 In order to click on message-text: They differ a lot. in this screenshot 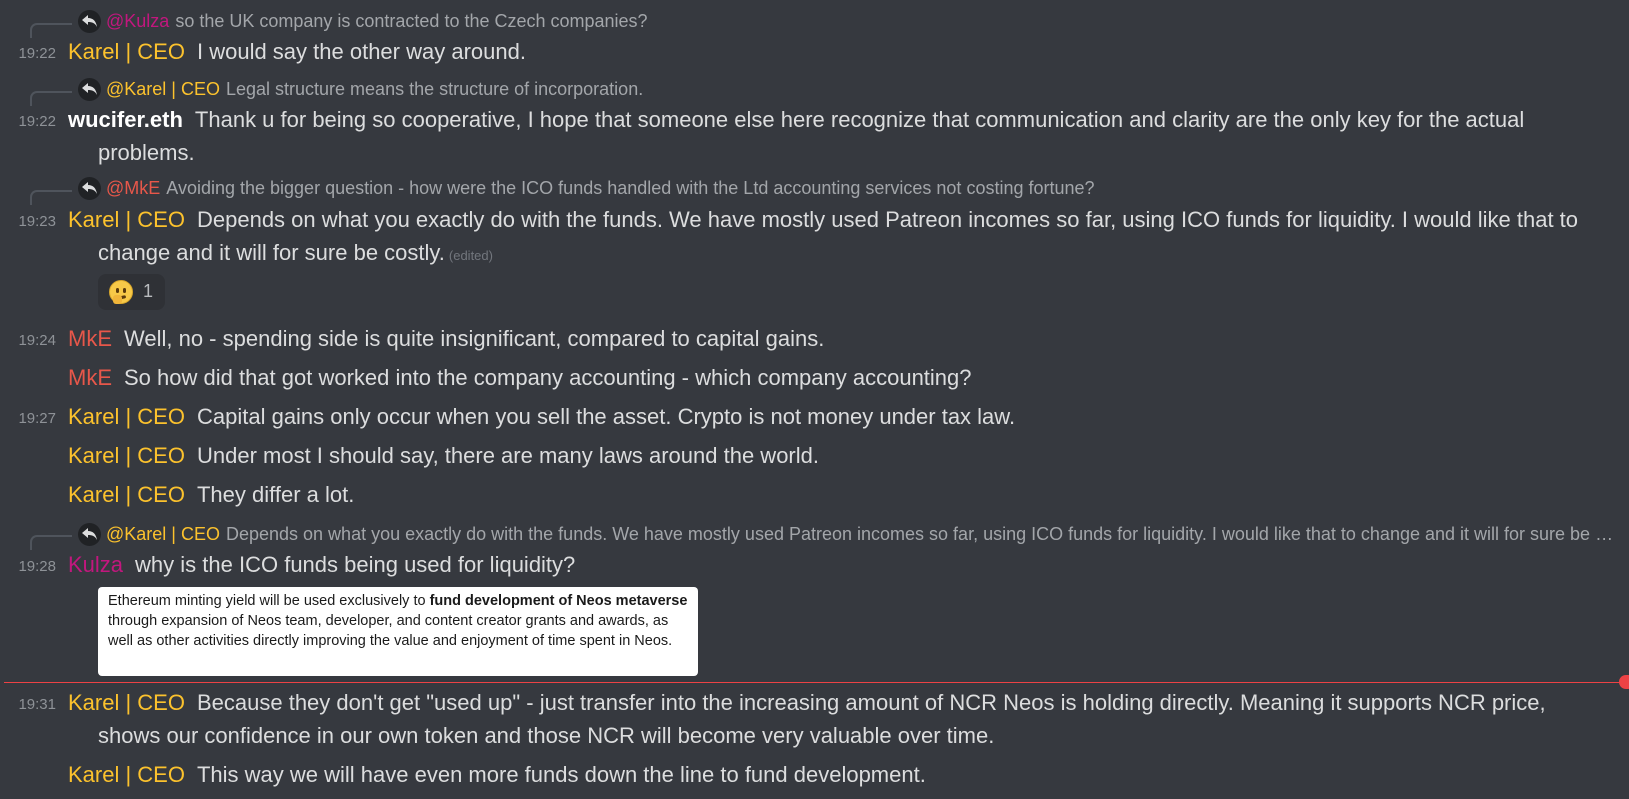, I will do `click(275, 494)`.